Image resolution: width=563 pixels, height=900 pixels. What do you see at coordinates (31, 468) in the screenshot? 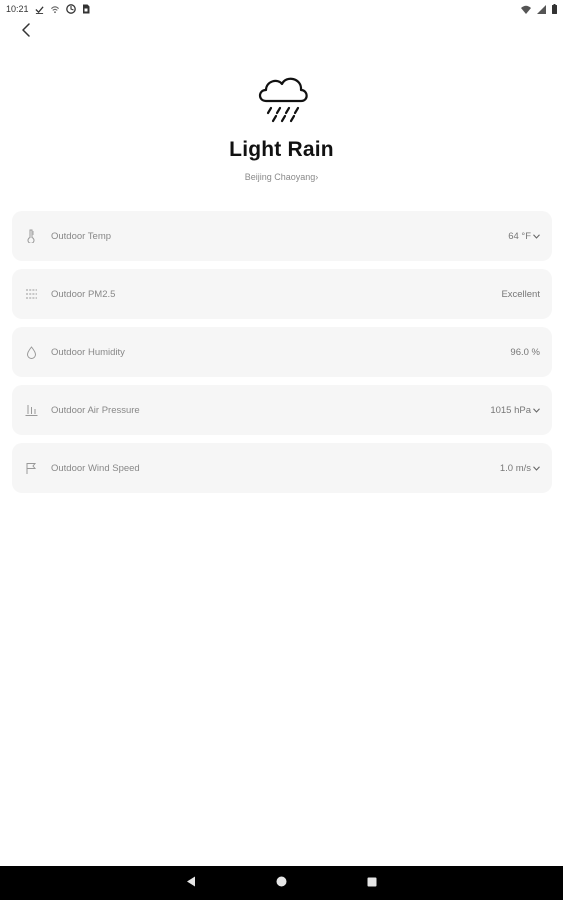
I see `wind-flag-icon` at bounding box center [31, 468].